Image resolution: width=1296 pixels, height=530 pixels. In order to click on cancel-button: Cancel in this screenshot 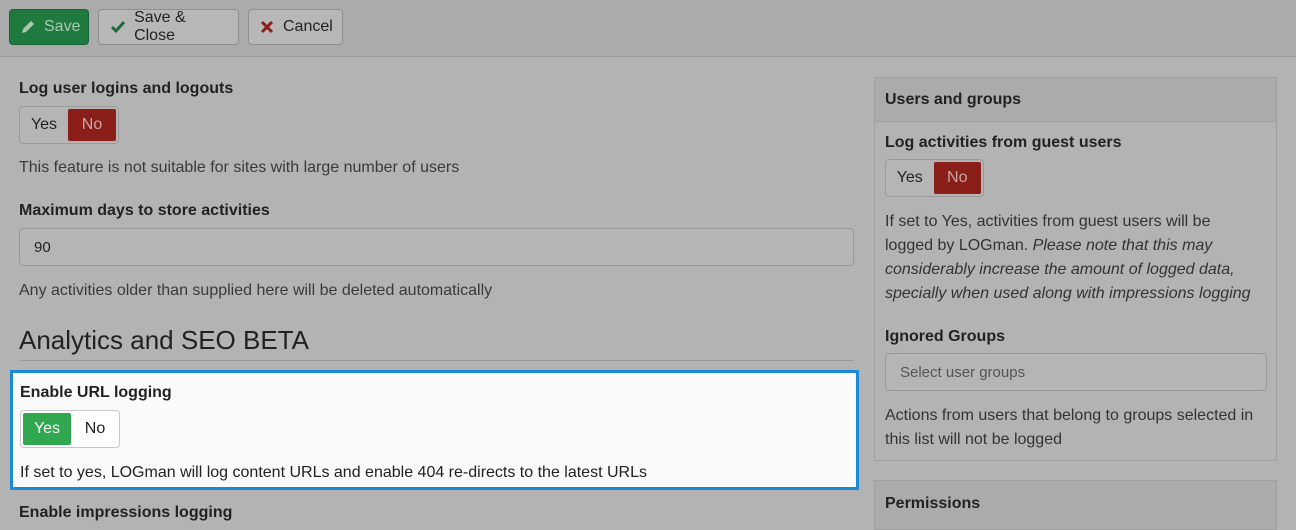, I will do `click(295, 27)`.